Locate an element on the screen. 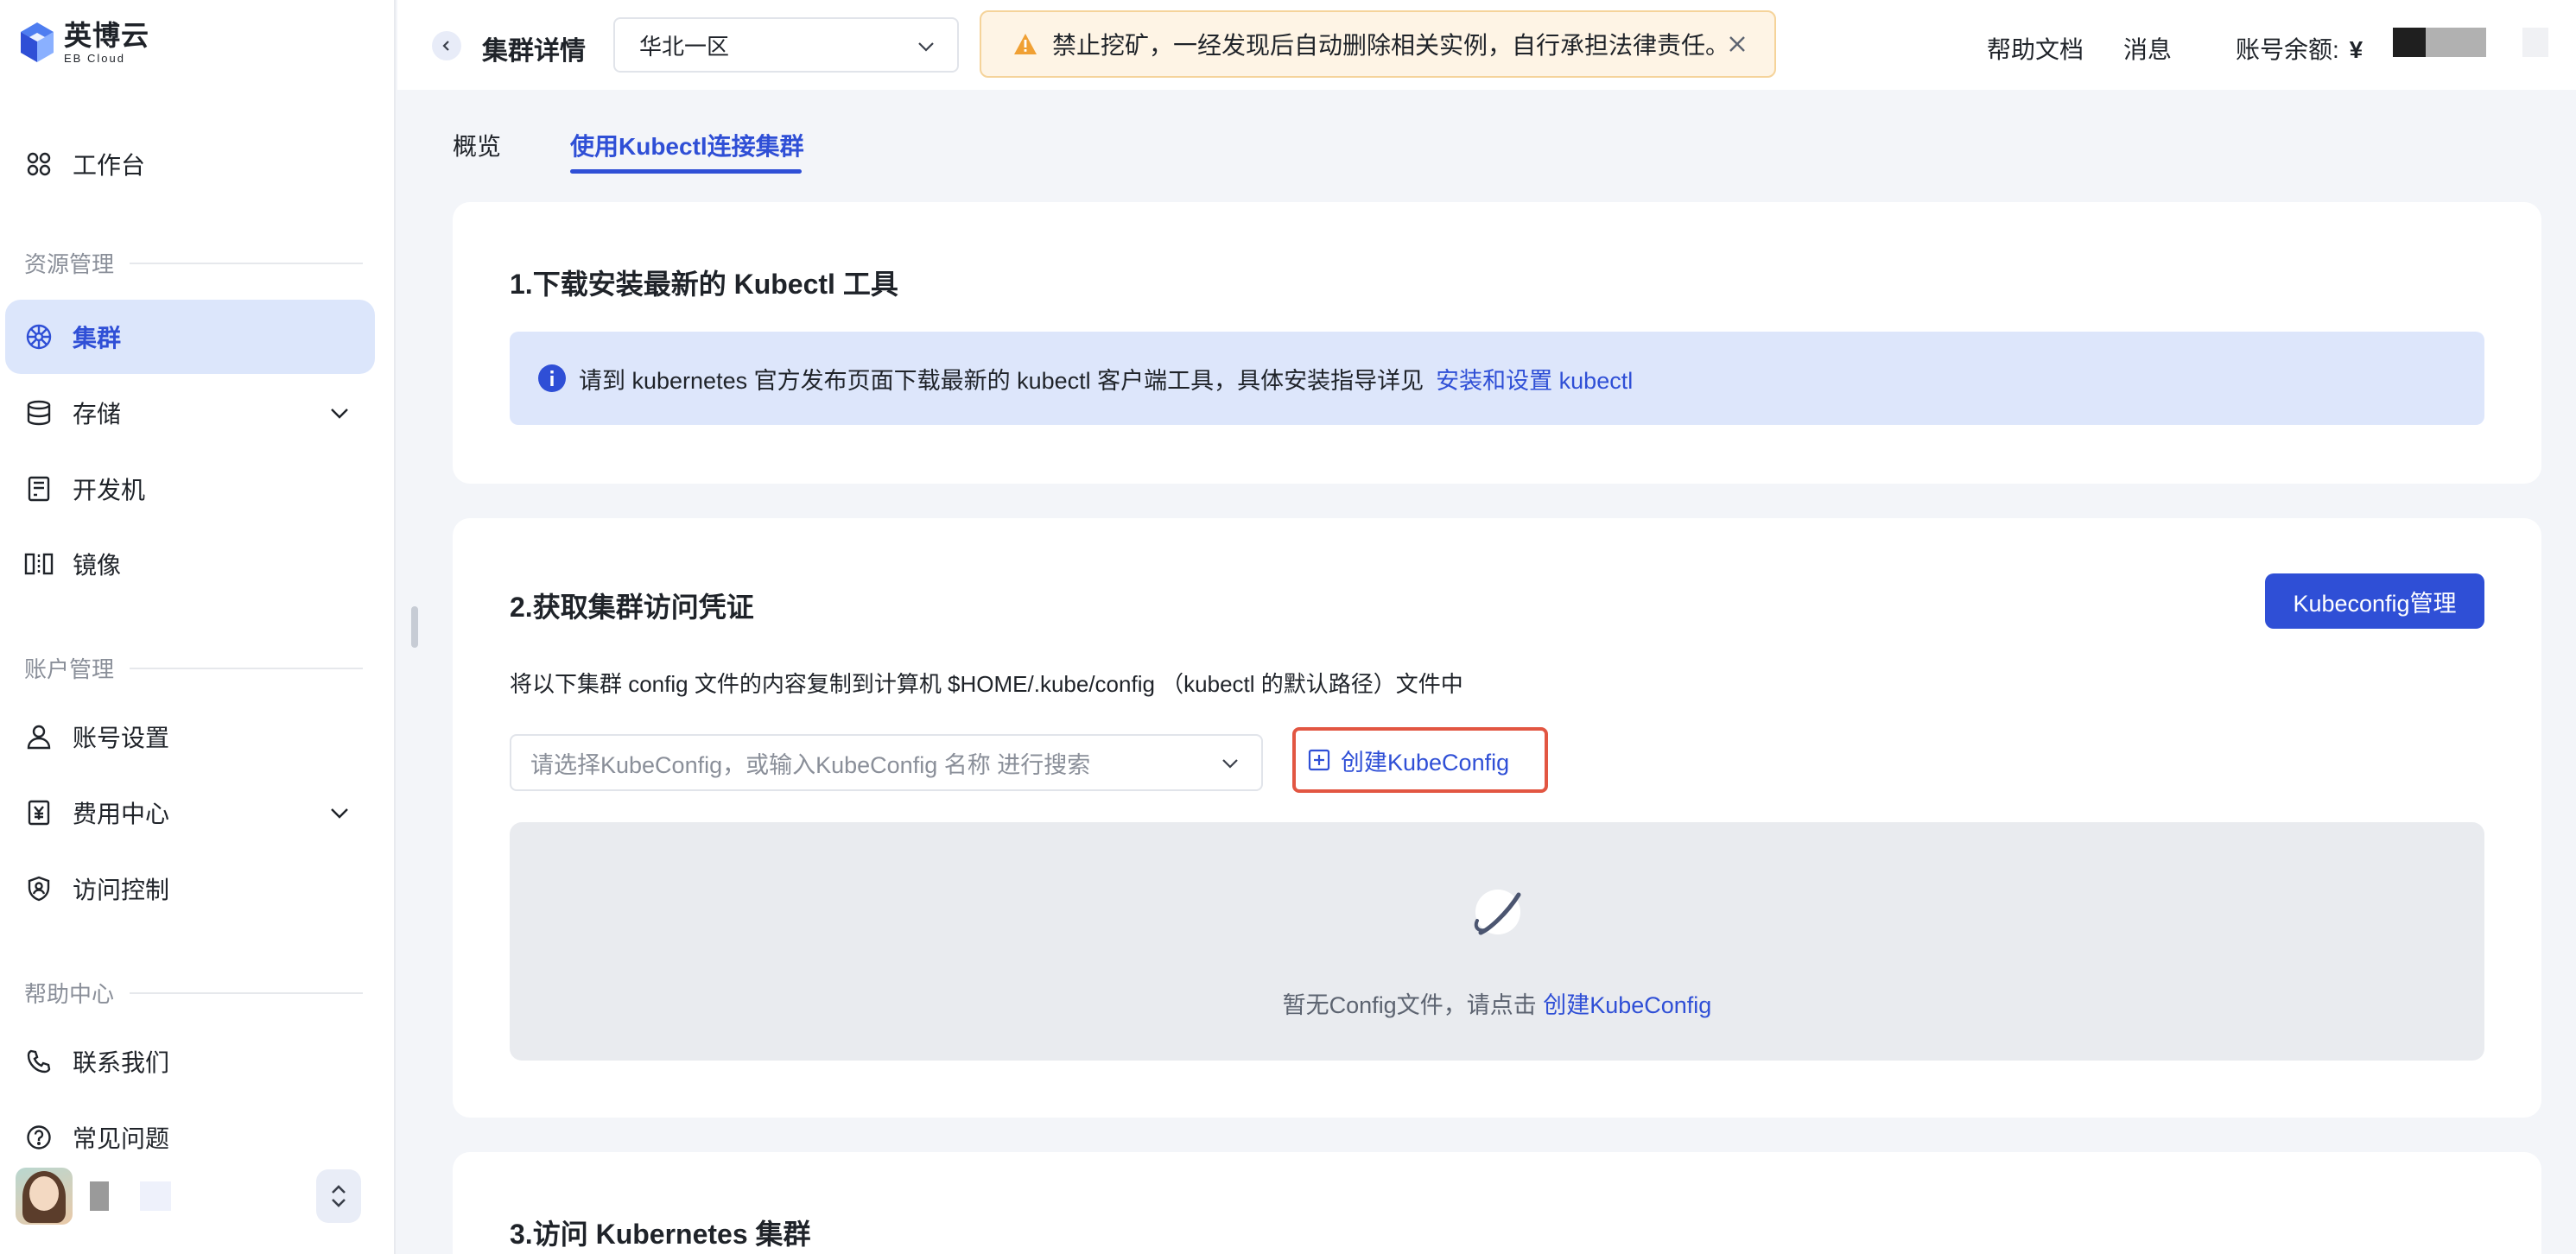 The image size is (2576, 1254). create-kubeconfig-button: 创建KubeConfig is located at coordinates (1420, 760).